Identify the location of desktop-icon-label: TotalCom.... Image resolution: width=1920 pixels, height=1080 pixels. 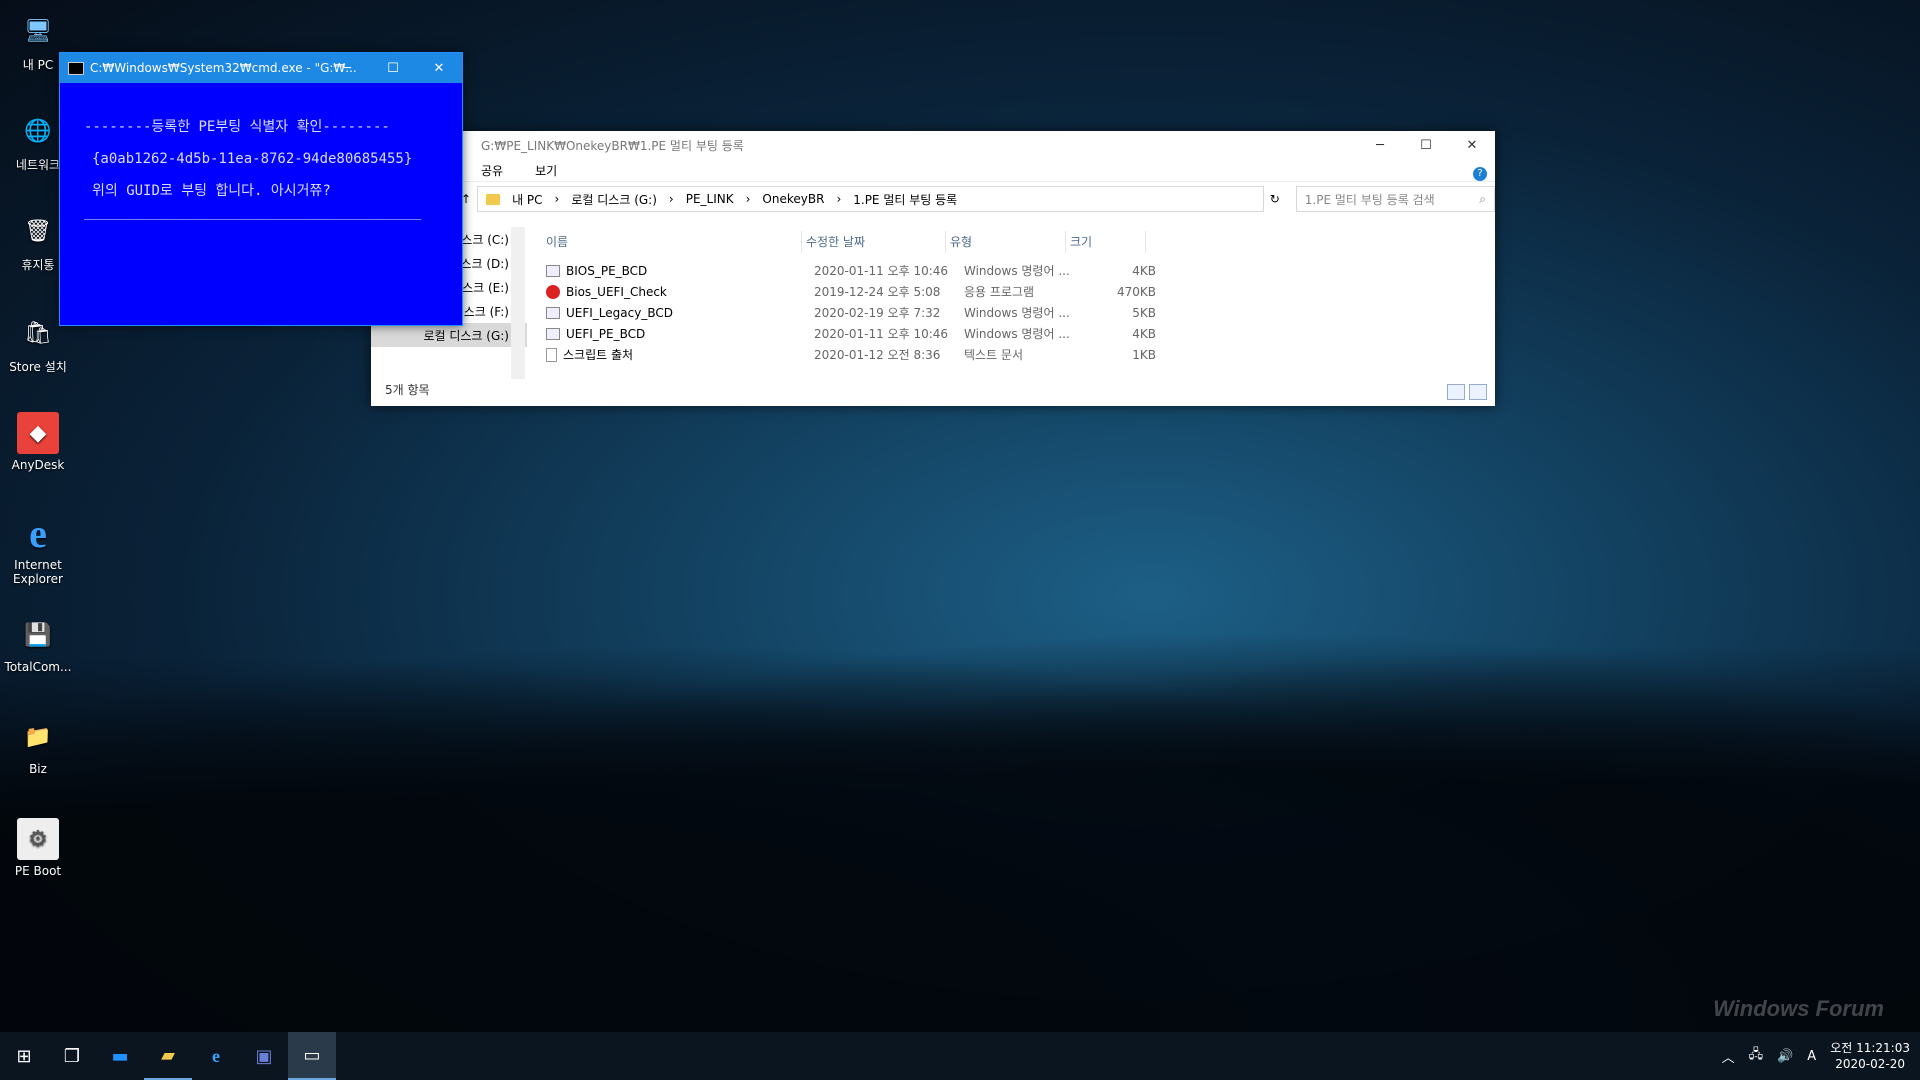
(38, 667).